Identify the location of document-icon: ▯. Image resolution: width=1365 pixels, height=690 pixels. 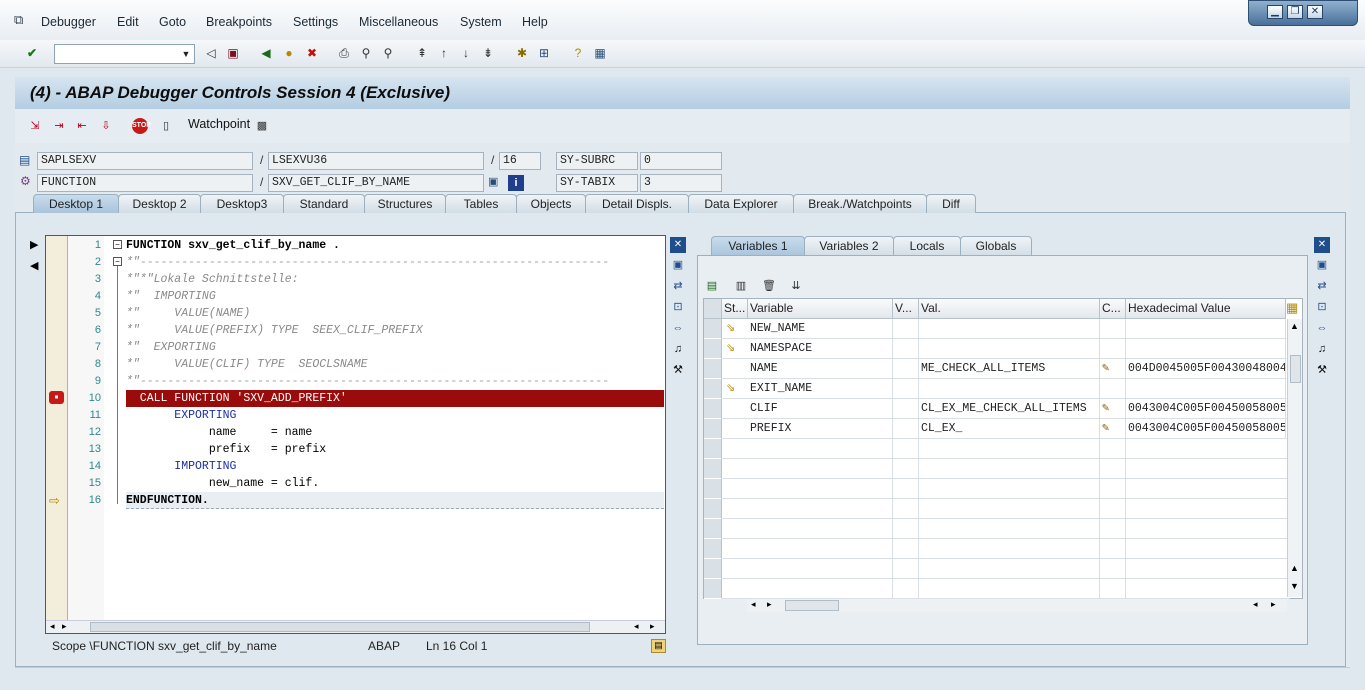
(166, 126).